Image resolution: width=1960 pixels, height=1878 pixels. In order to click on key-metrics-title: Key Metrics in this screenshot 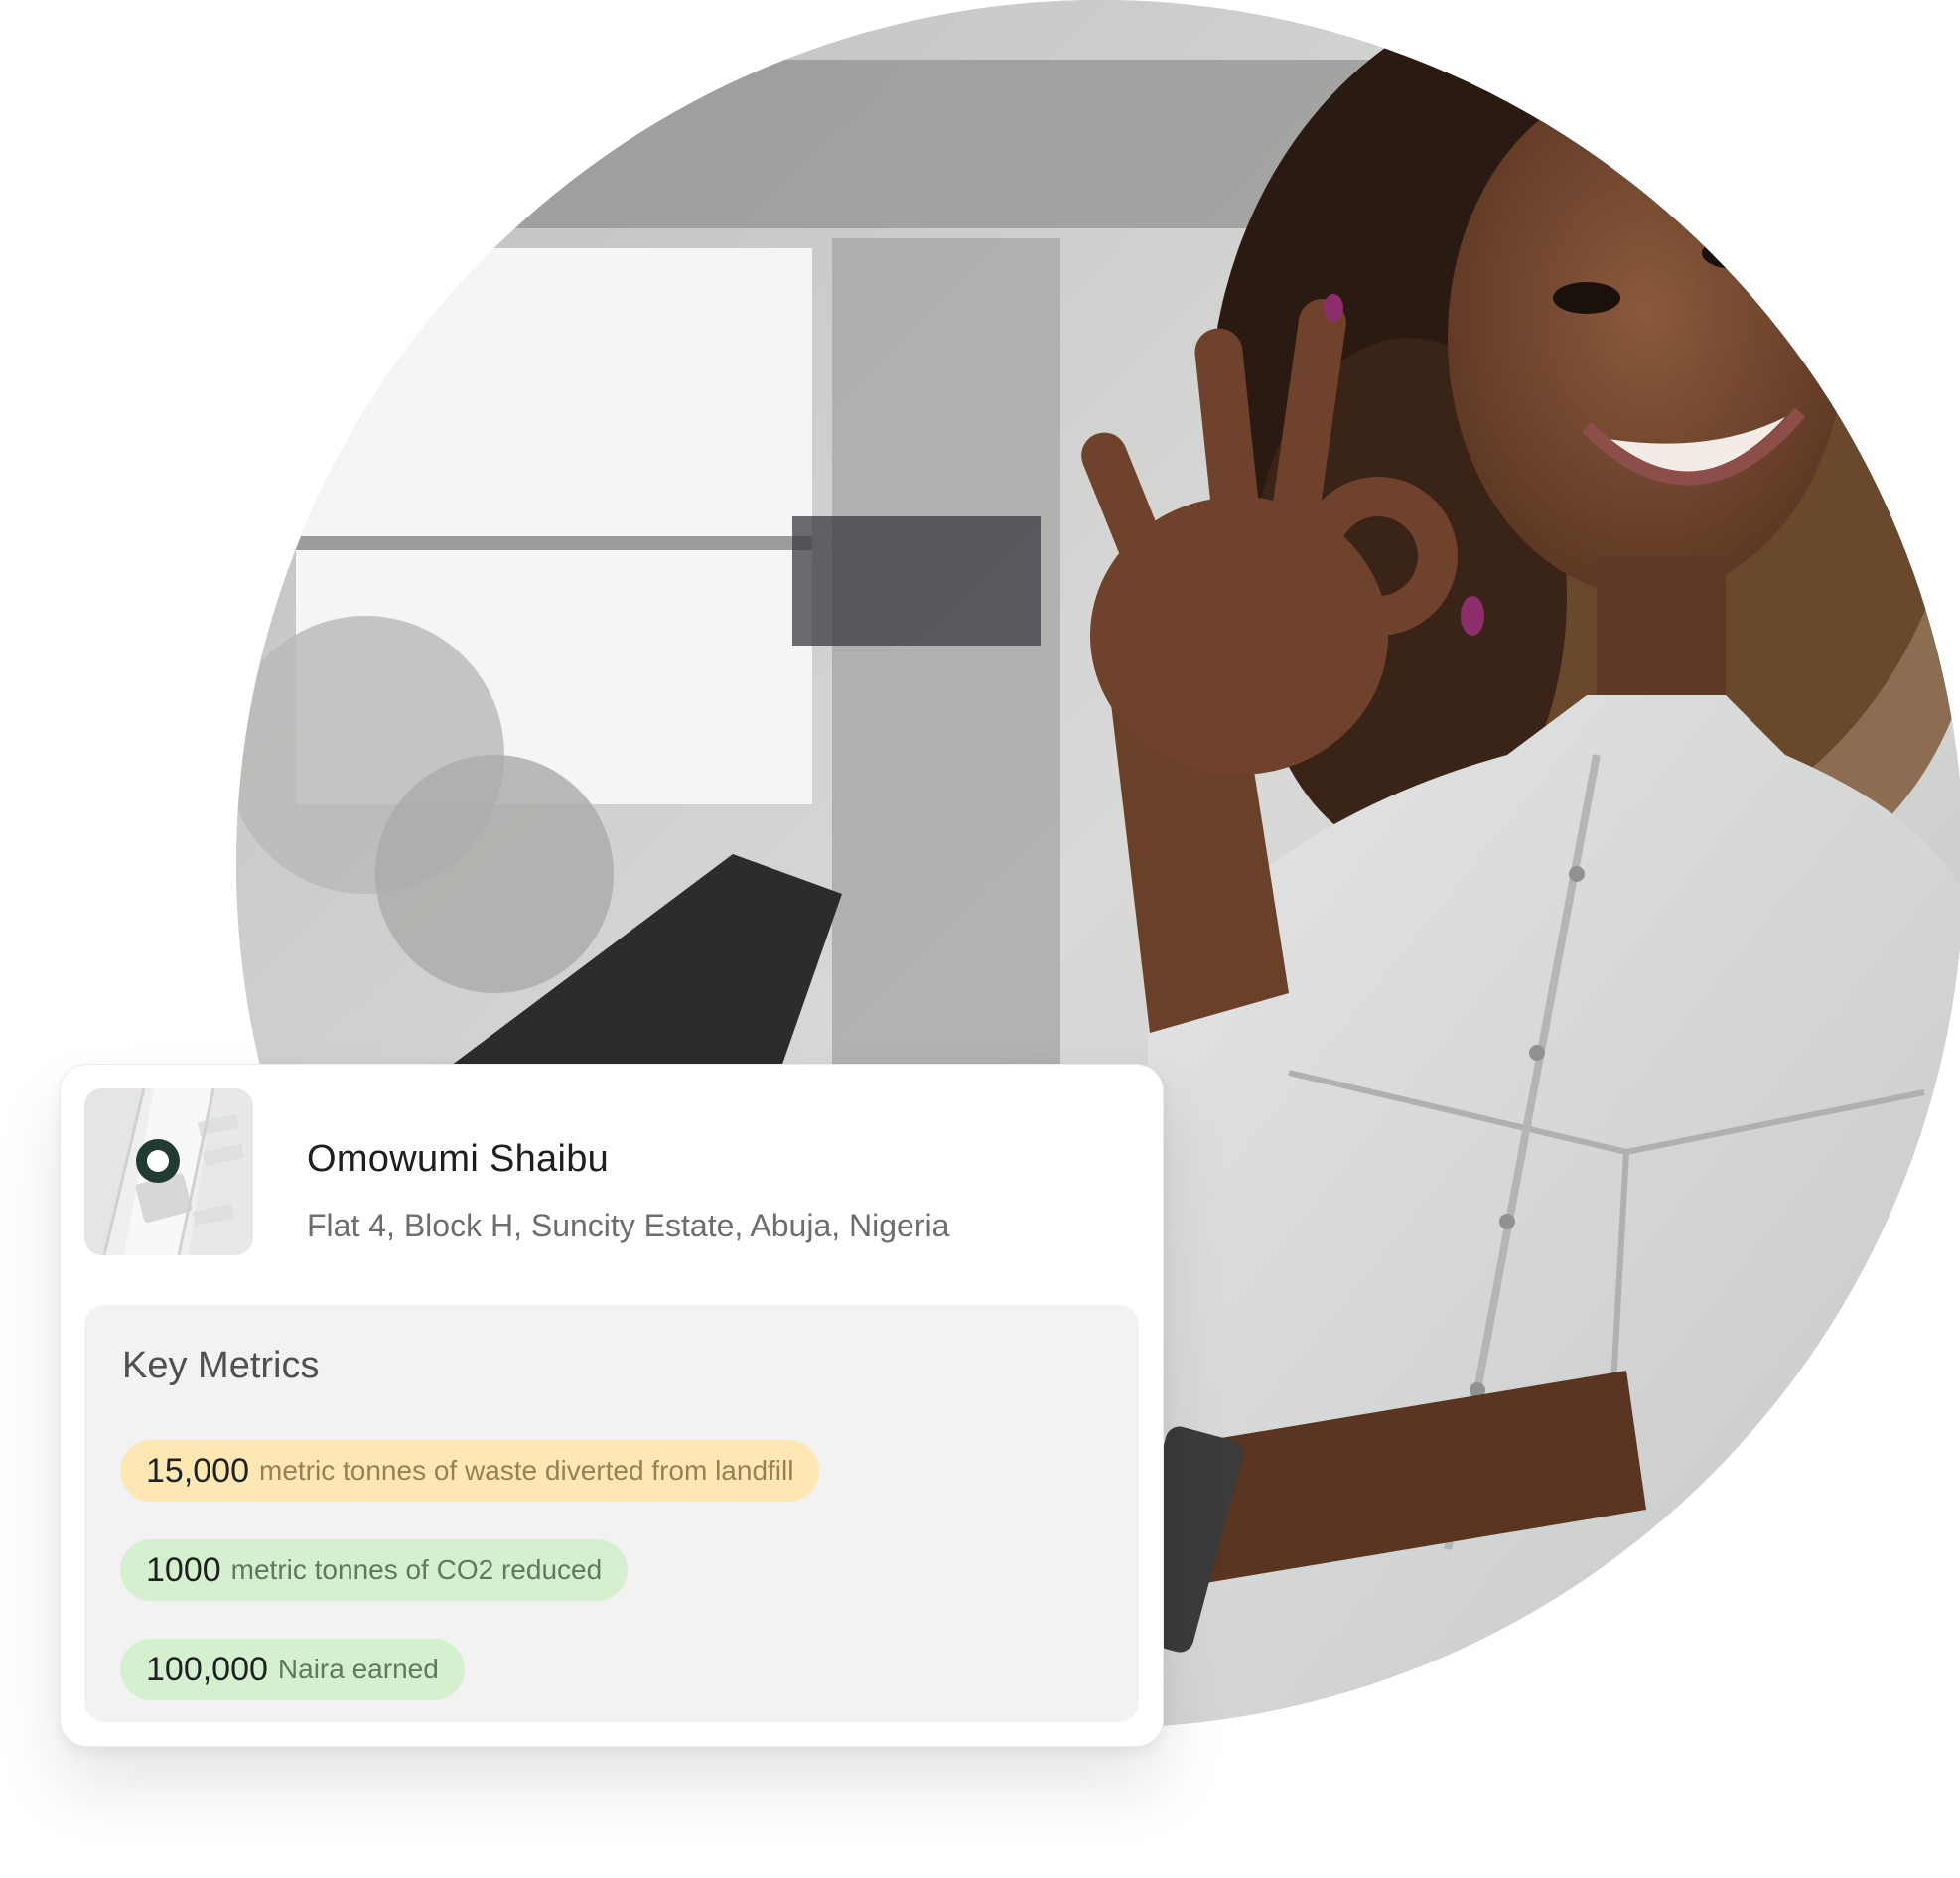, I will do `click(221, 1365)`.